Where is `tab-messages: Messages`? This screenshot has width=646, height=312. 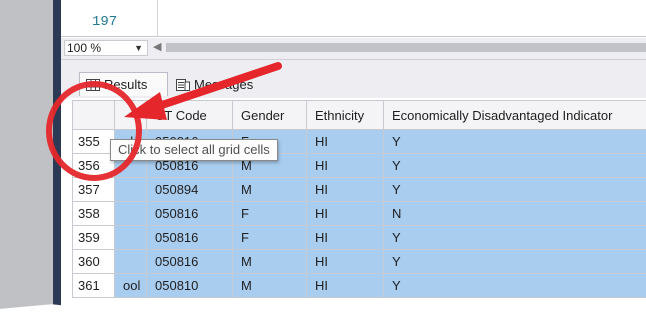 tab-messages: Messages is located at coordinates (224, 84).